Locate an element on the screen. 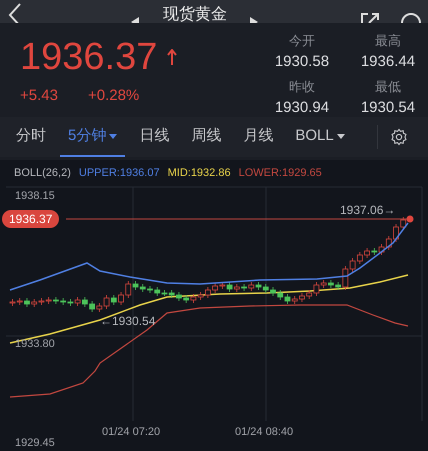 Image resolution: width=428 pixels, height=451 pixels. axis-label: 1929.45 is located at coordinates (35, 443).